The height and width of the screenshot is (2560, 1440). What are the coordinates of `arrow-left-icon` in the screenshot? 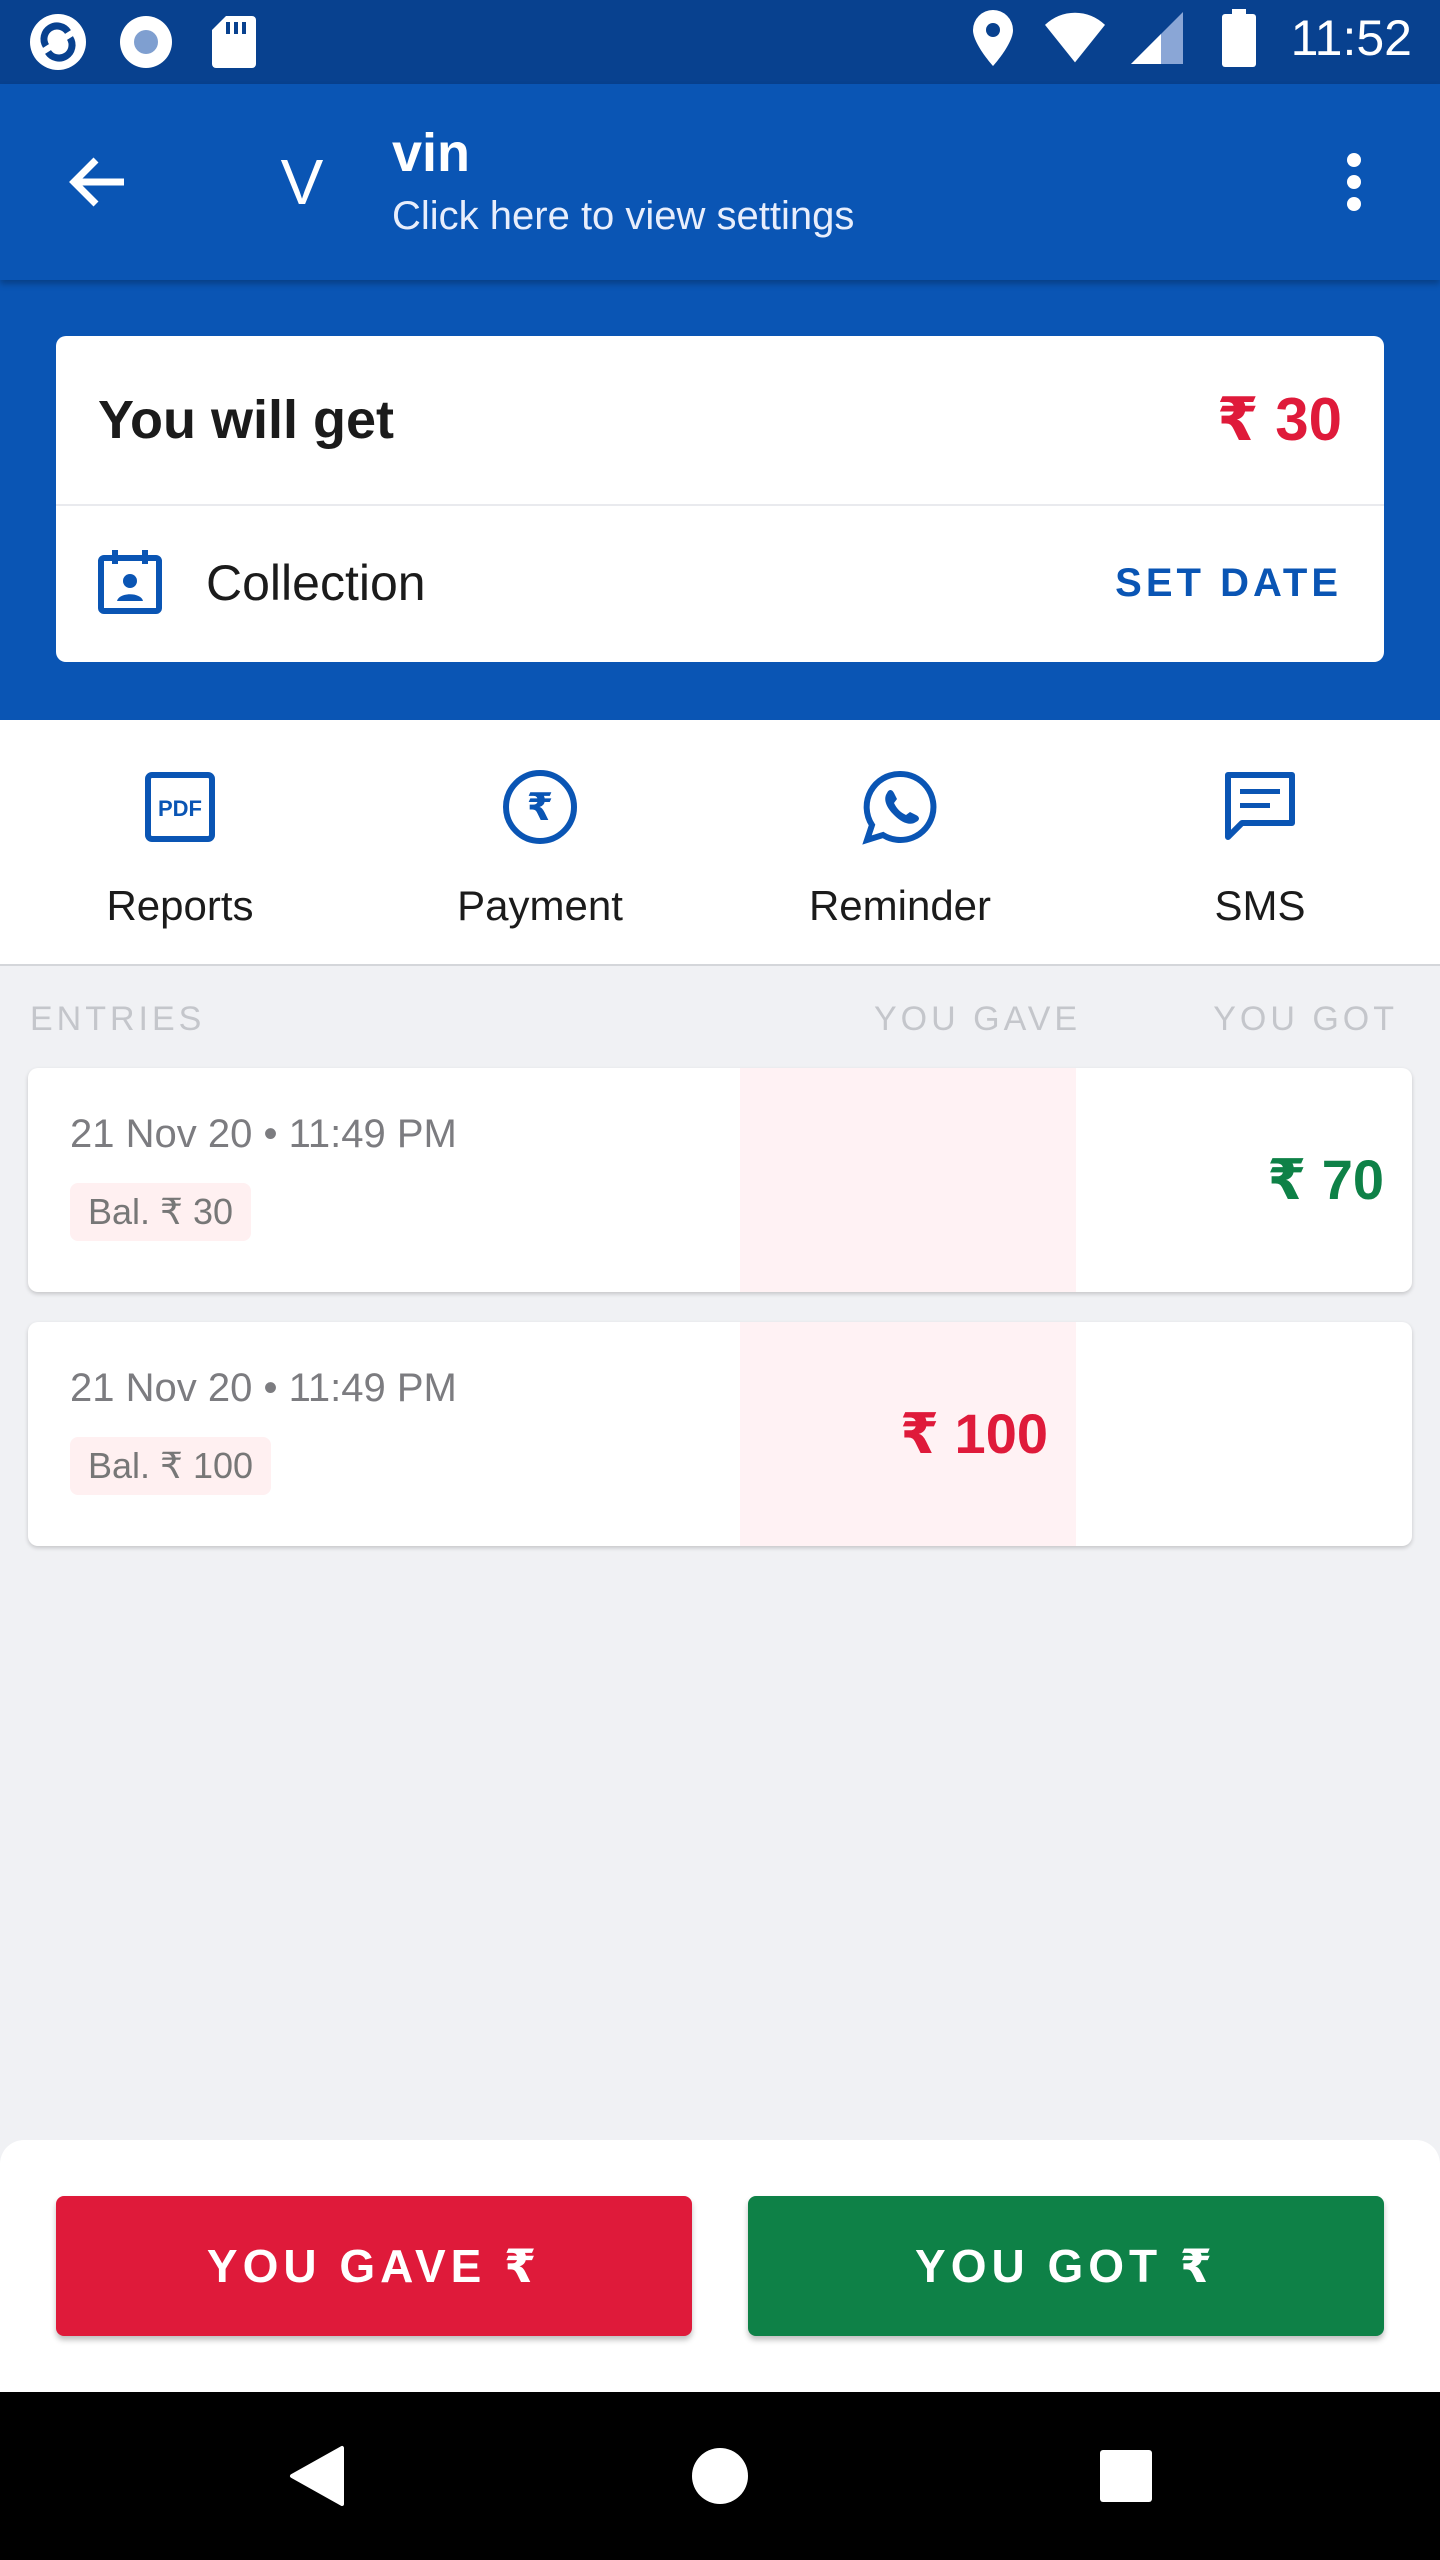 It's located at (96, 182).